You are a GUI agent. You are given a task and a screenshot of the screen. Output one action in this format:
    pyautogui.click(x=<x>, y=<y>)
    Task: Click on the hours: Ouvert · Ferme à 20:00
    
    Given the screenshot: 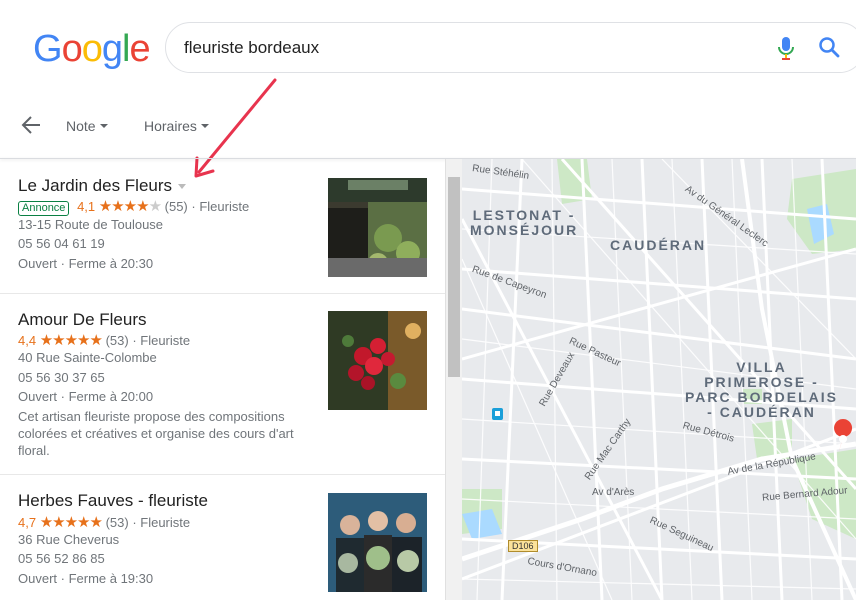 What is the action you would take?
    pyautogui.click(x=86, y=396)
    